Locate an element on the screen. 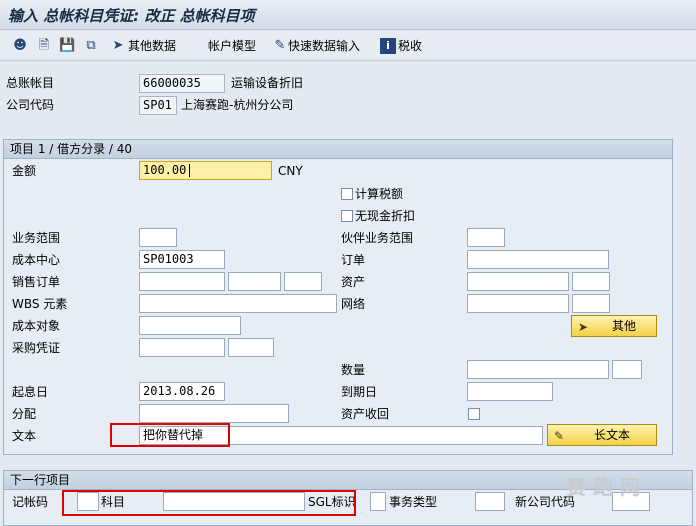  other-button: ➤ 其他 is located at coordinates (614, 326).